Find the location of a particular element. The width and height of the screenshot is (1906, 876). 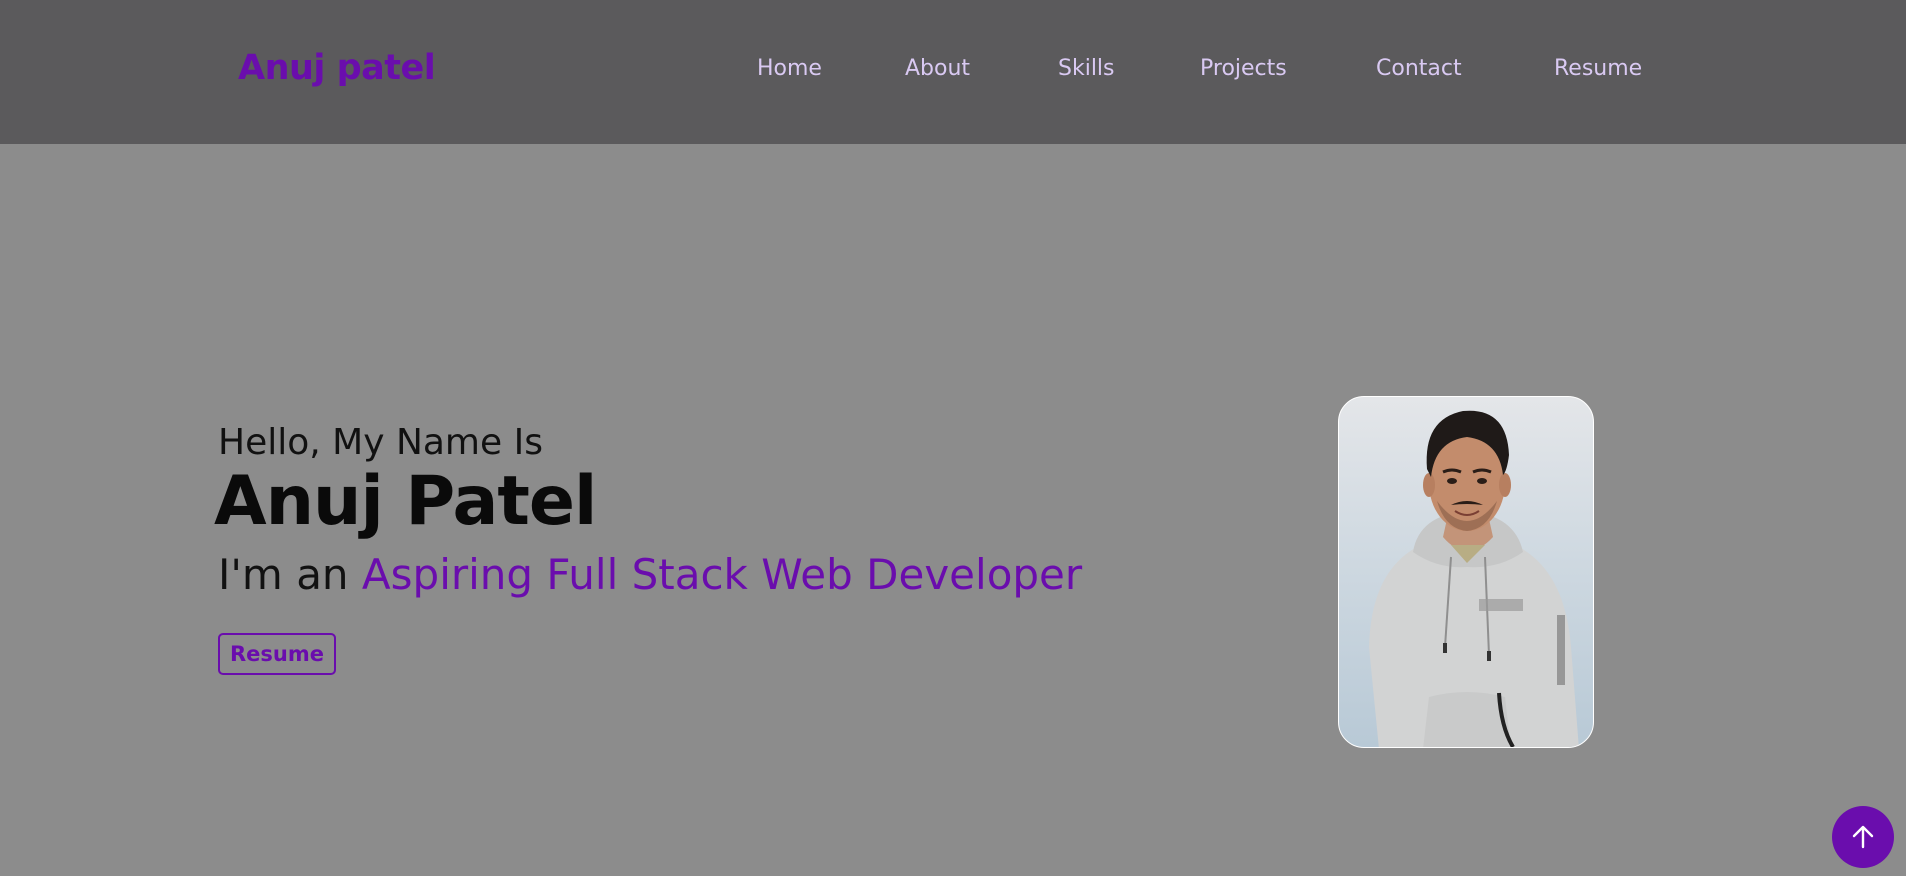

profile-photo is located at coordinates (1466, 572).